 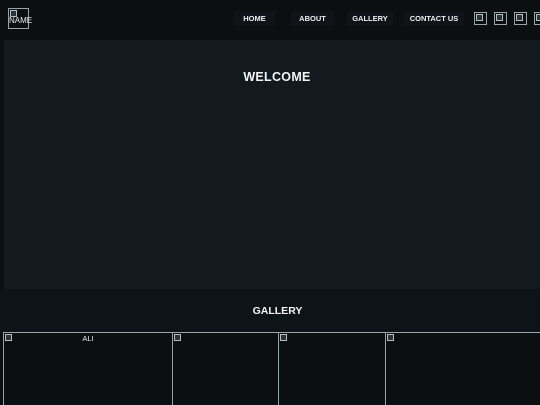 What do you see at coordinates (88, 338) in the screenshot?
I see `gallery-image-alt-text: ALI` at bounding box center [88, 338].